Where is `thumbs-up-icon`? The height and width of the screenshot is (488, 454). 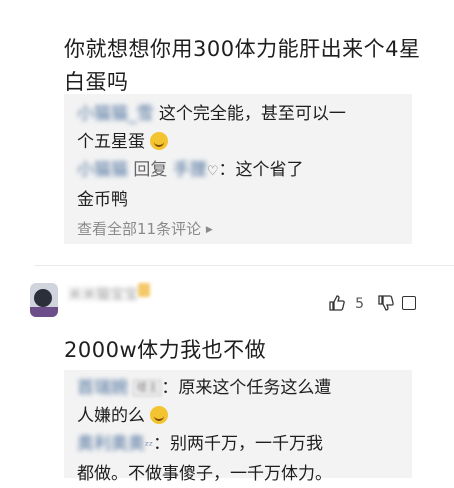
thumbs-up-icon is located at coordinates (337, 303).